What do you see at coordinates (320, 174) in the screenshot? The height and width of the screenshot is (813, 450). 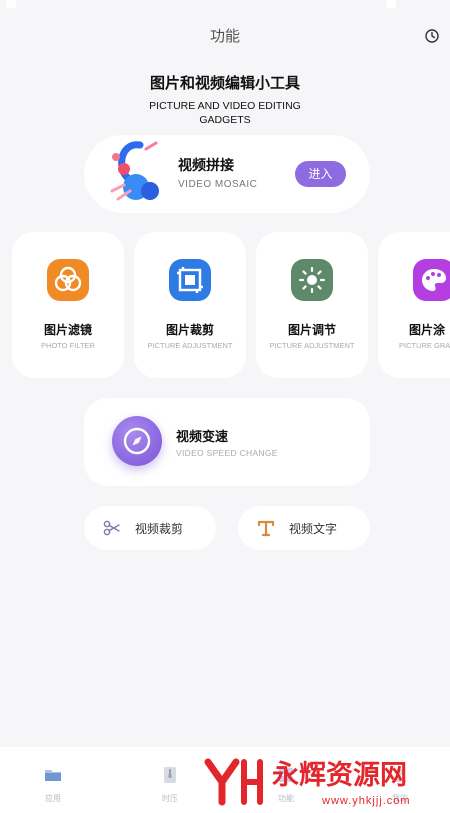 I see `enter-button: 进入` at bounding box center [320, 174].